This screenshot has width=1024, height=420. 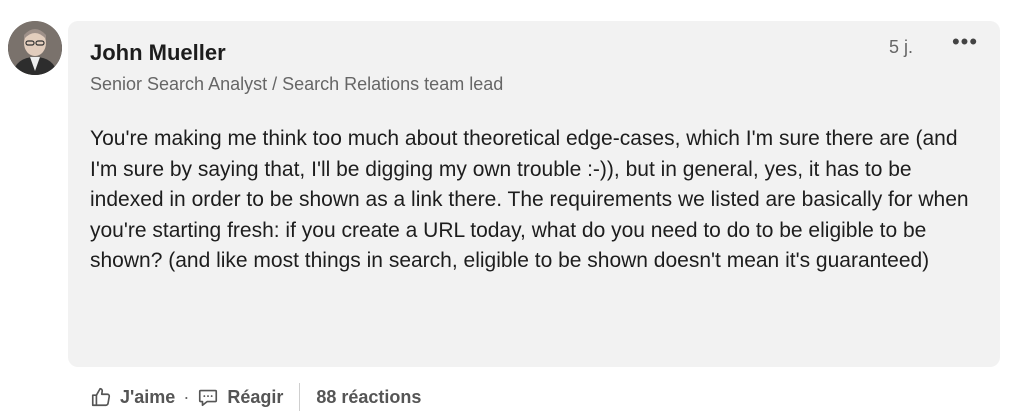 I want to click on like-label: J'aime, so click(x=148, y=396).